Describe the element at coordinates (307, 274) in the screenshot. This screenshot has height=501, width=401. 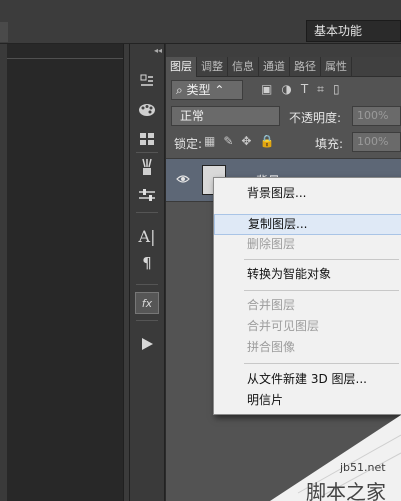
I see `menu-item-convert-to-smart-object: 转换为智能对象` at that location.